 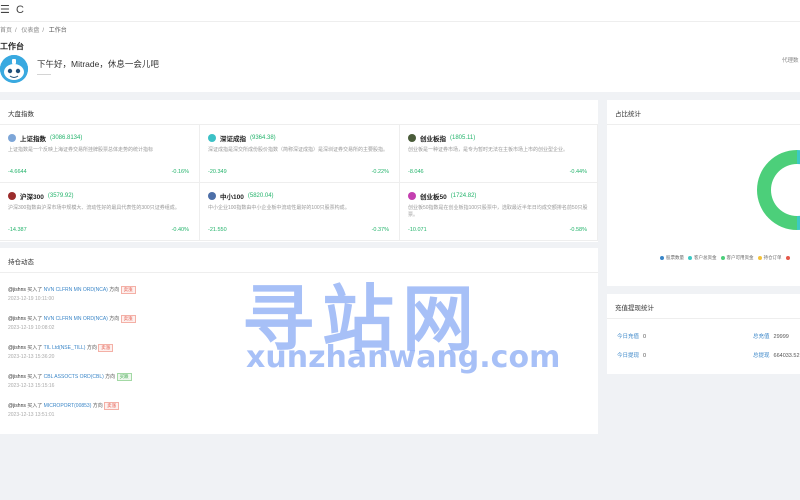 I want to click on index-value: (3086.8134), so click(x=66, y=138).